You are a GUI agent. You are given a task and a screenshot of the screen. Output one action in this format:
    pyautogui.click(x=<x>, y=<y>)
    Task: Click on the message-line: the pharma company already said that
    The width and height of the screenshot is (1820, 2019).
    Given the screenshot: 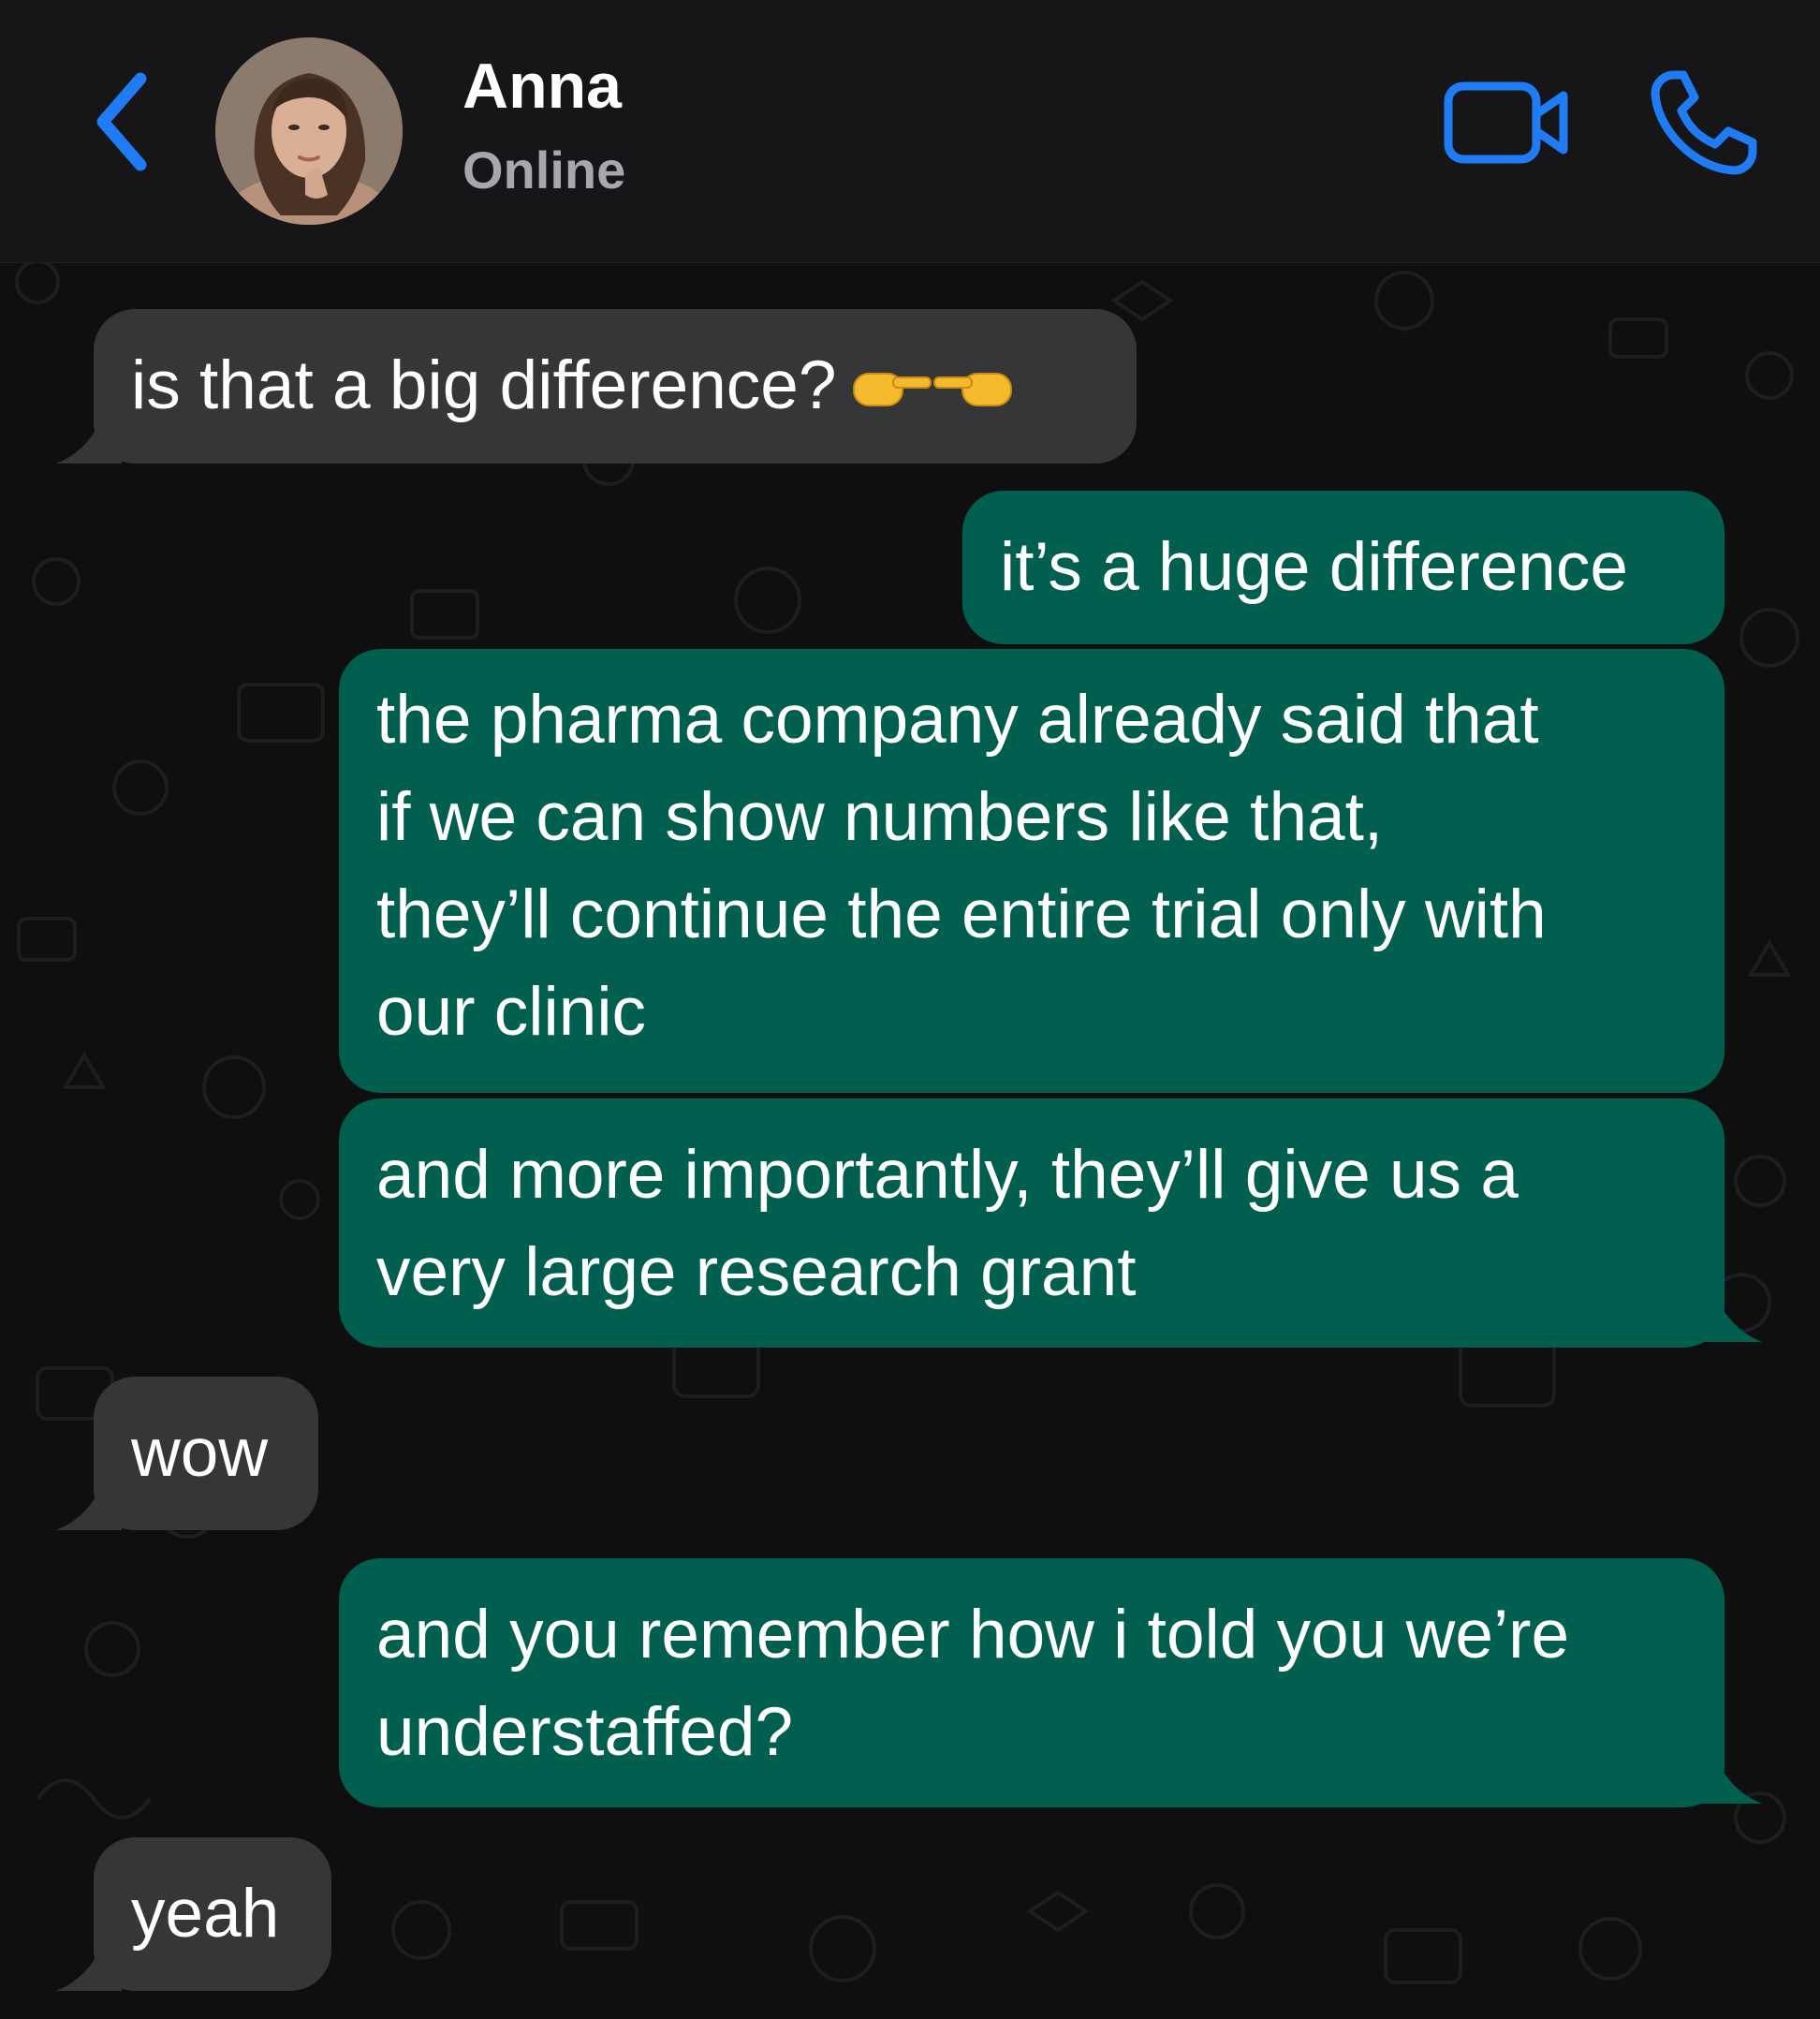 What is the action you would take?
    pyautogui.click(x=957, y=720)
    